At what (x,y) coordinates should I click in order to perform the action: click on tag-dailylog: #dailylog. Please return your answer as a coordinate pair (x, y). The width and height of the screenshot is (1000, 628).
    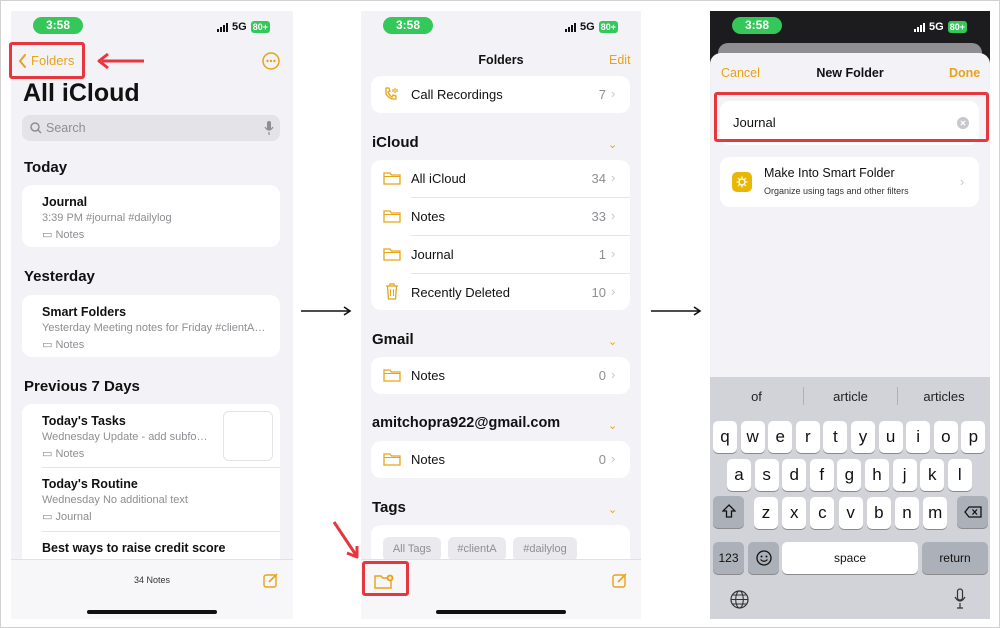
    Looking at the image, I should click on (545, 549).